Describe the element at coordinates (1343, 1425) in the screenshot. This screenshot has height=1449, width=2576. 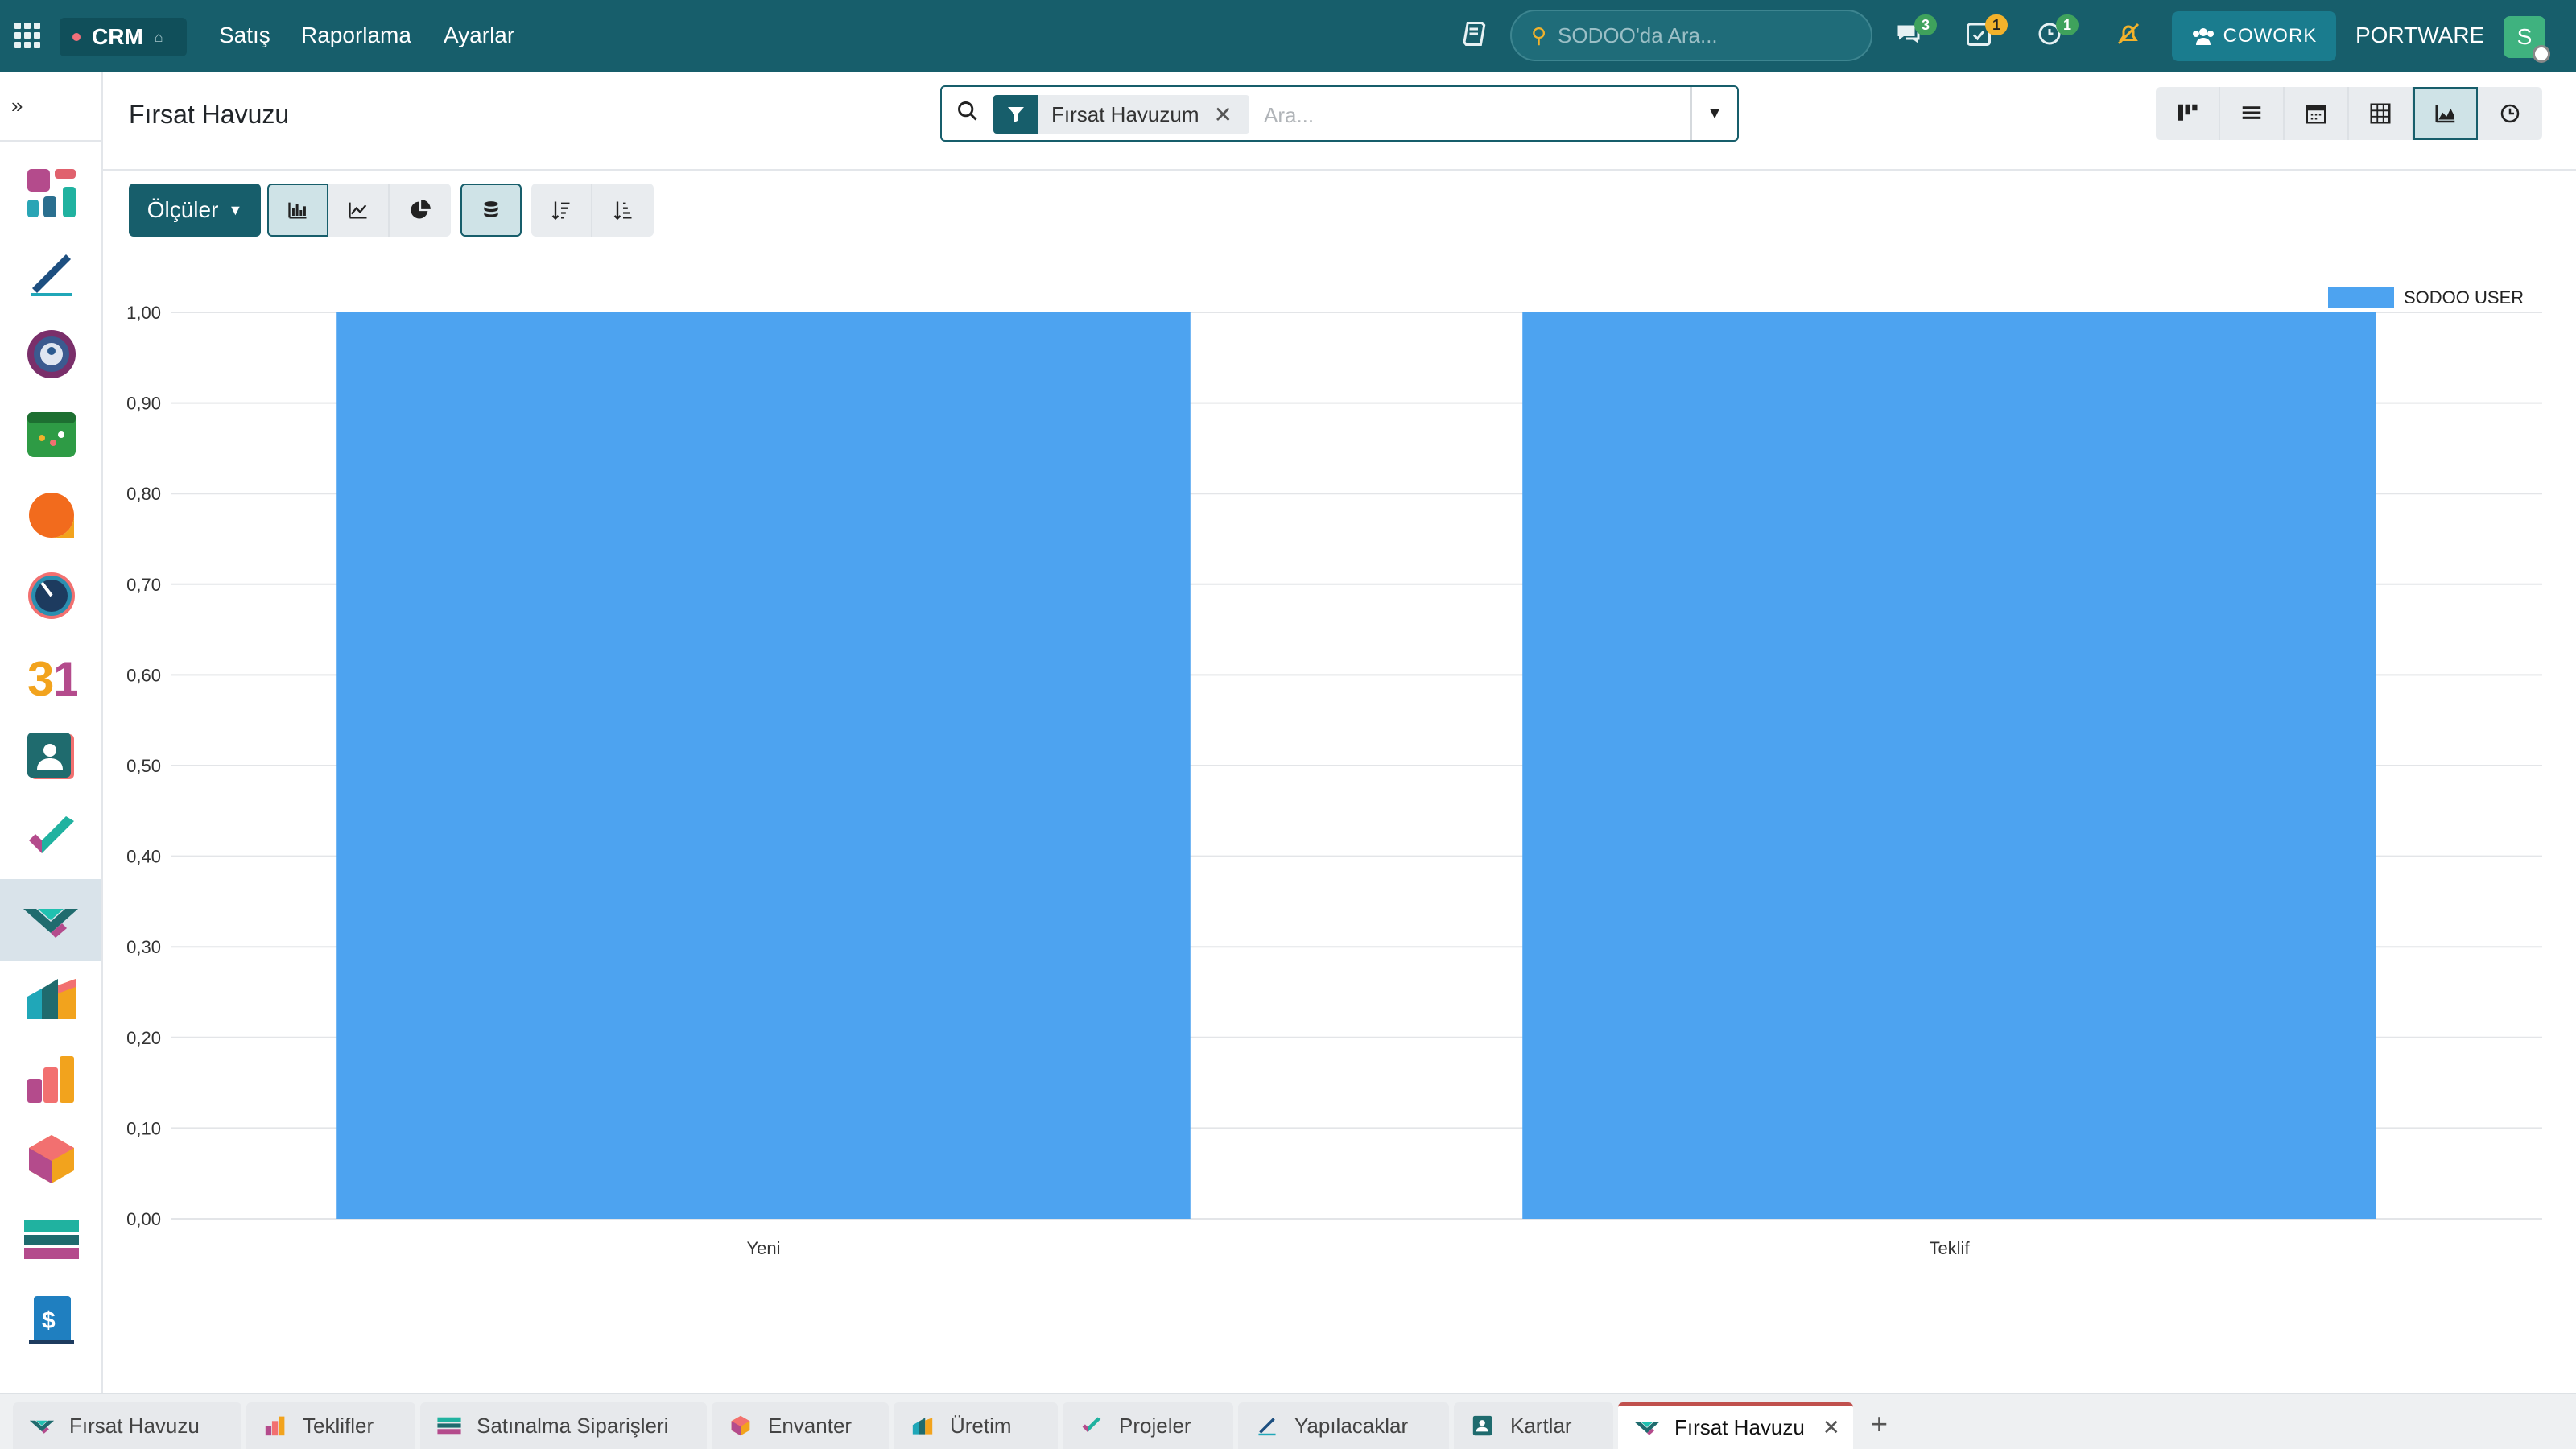
I see `bottom-tab: Yapılacaklar` at that location.